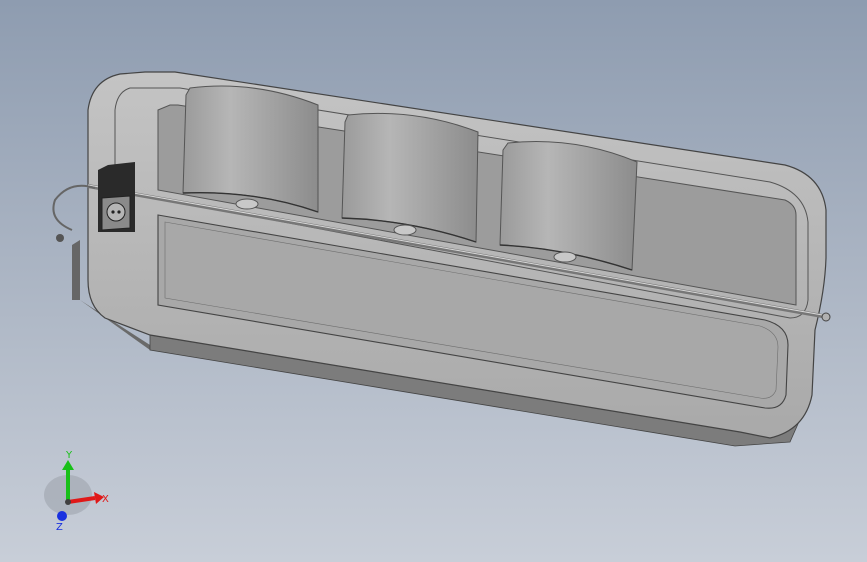 This screenshot has width=867, height=562. What do you see at coordinates (826, 317) in the screenshot?
I see `shaft-end-cap` at bounding box center [826, 317].